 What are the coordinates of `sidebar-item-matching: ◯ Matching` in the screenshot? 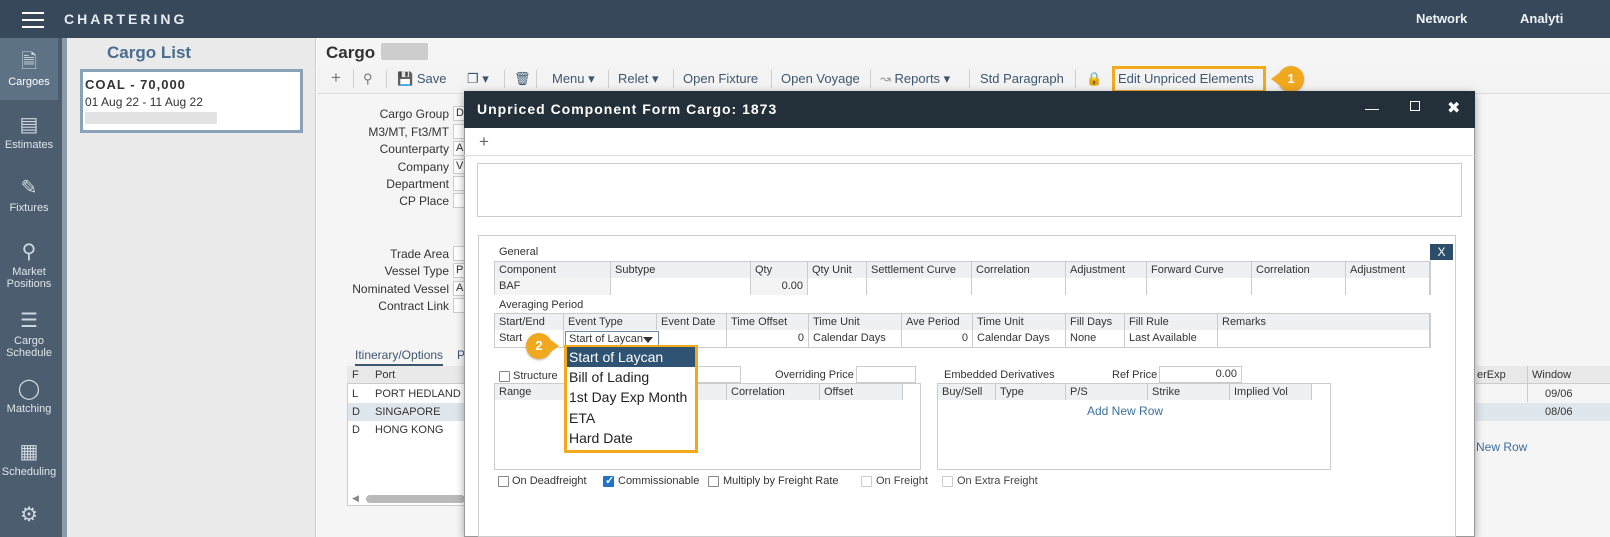 It's located at (29, 402).